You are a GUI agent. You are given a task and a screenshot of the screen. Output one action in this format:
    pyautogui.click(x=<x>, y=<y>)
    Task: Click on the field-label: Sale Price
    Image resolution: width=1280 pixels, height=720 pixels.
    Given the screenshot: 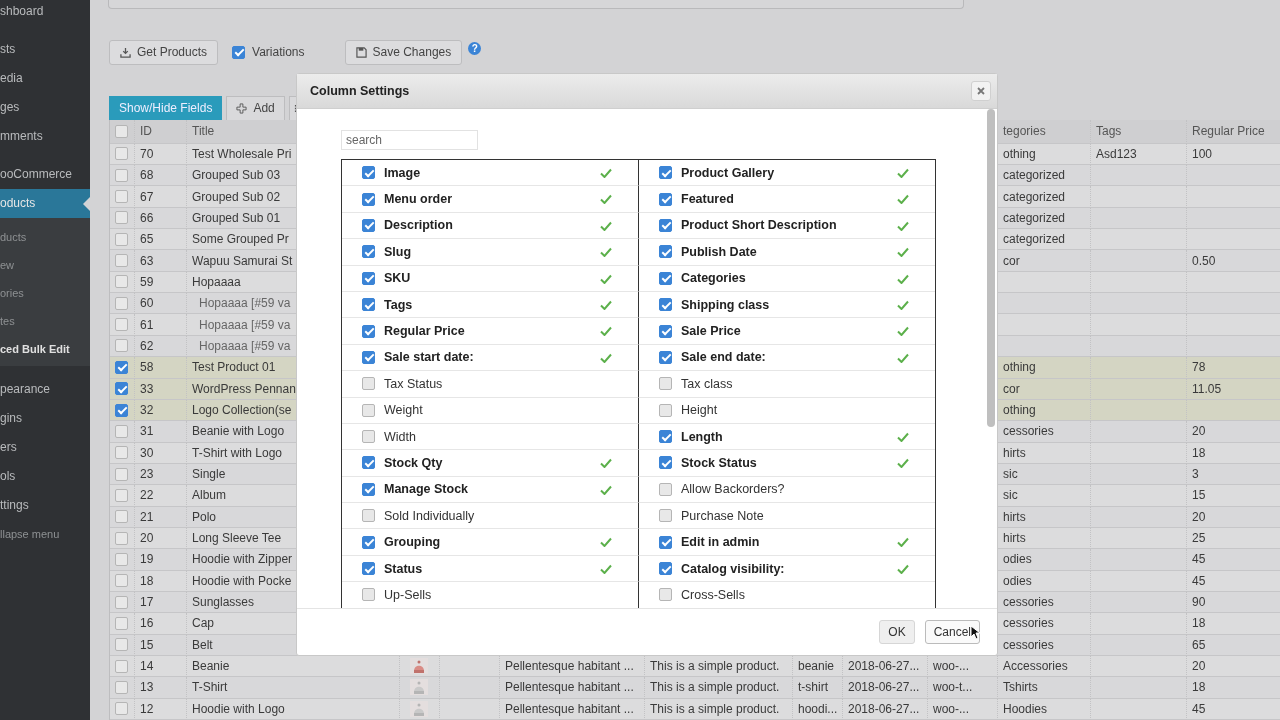 What is the action you would take?
    pyautogui.click(x=711, y=331)
    